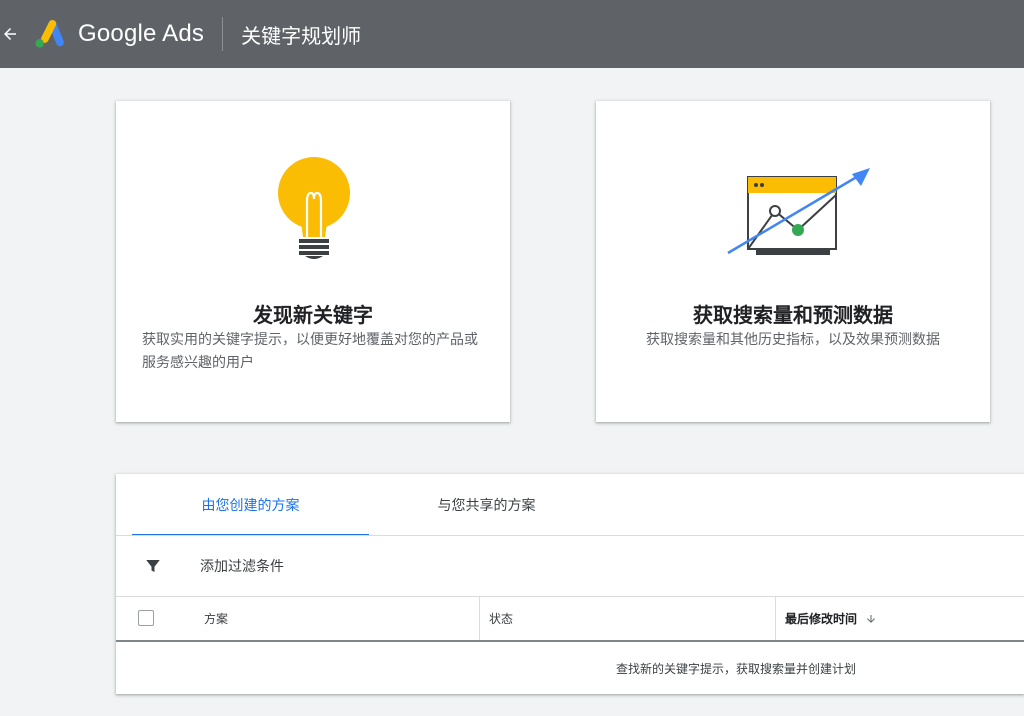  Describe the element at coordinates (486, 505) in the screenshot. I see `tab-shared-with-you: 与您共享的方案` at that location.